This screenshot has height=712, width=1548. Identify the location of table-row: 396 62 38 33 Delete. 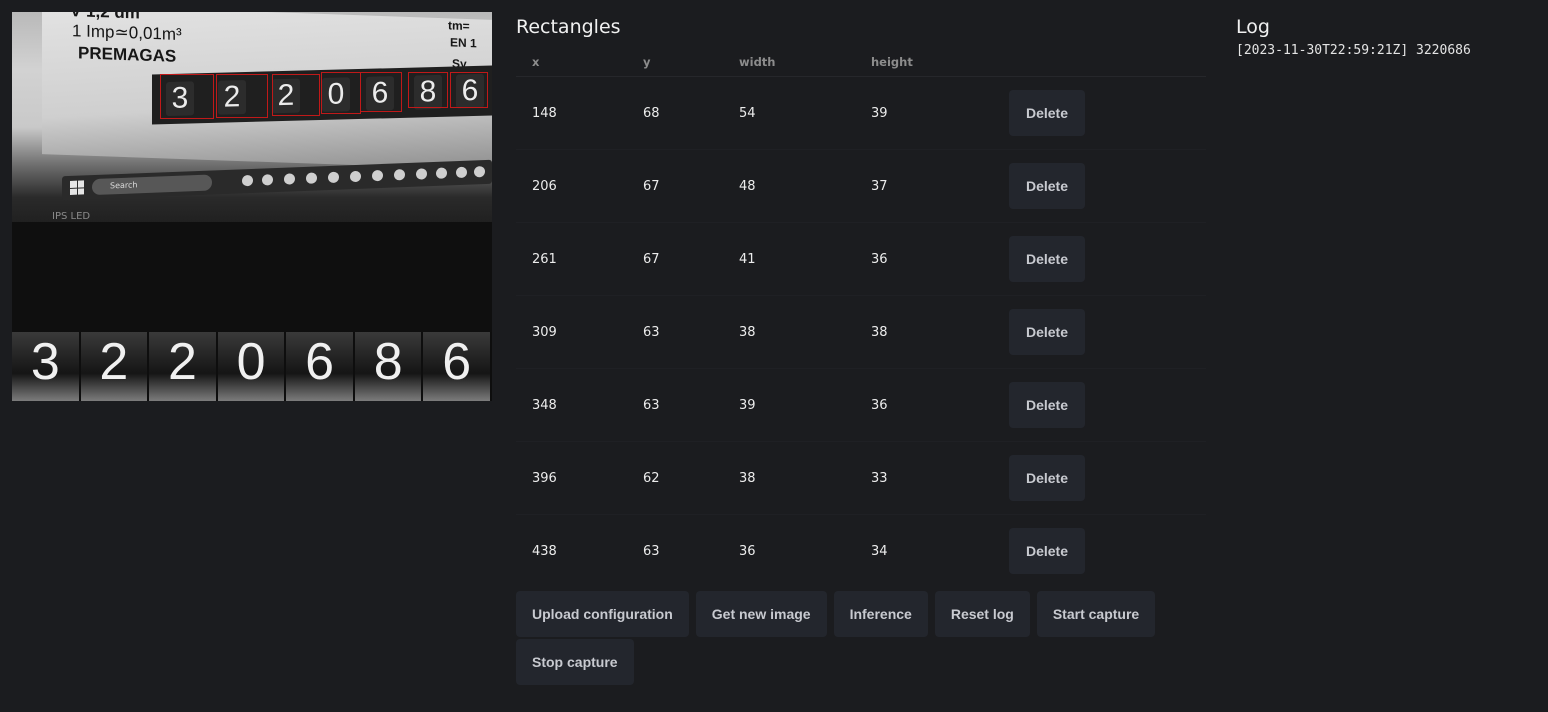
(861, 478).